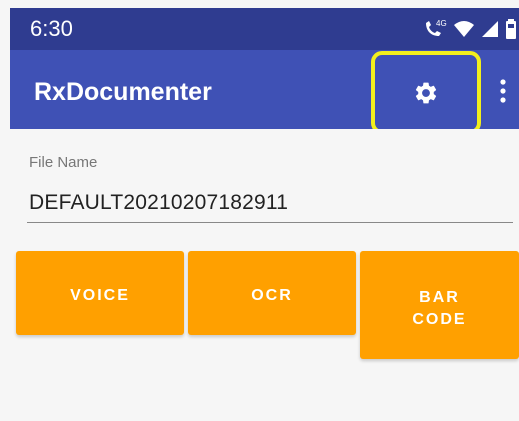 This screenshot has height=421, width=519. What do you see at coordinates (270, 222) in the screenshot?
I see `file-name-underline` at bounding box center [270, 222].